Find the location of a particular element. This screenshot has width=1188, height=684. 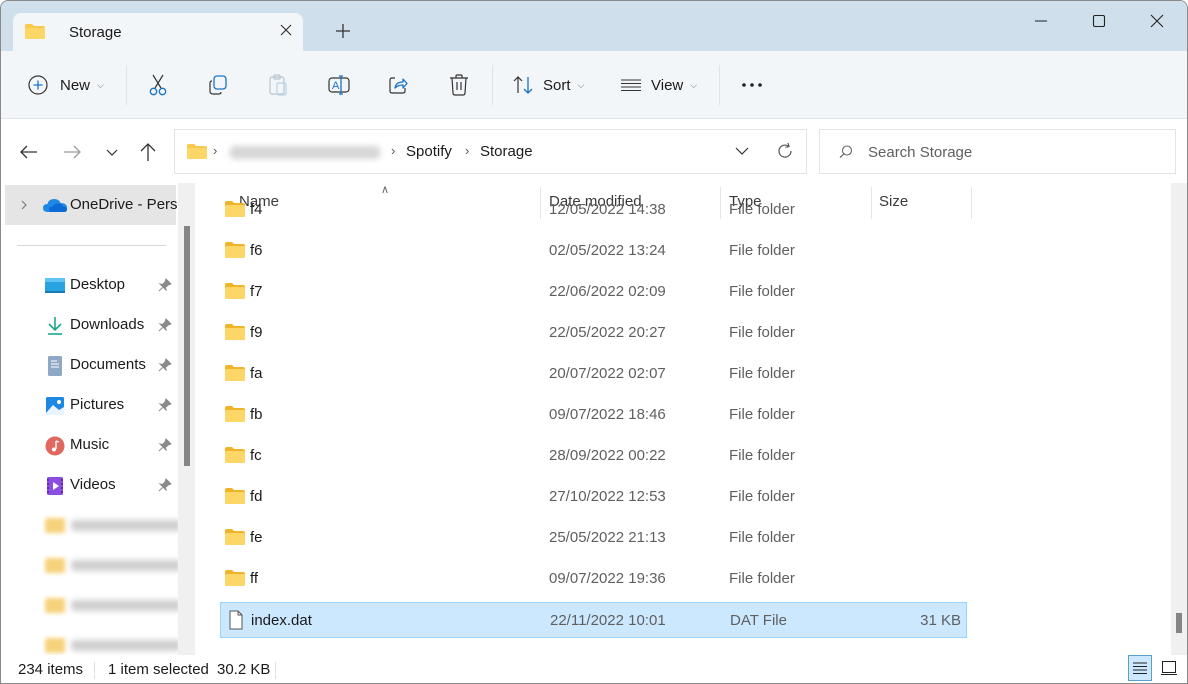

file-name: f9 is located at coordinates (256, 332).